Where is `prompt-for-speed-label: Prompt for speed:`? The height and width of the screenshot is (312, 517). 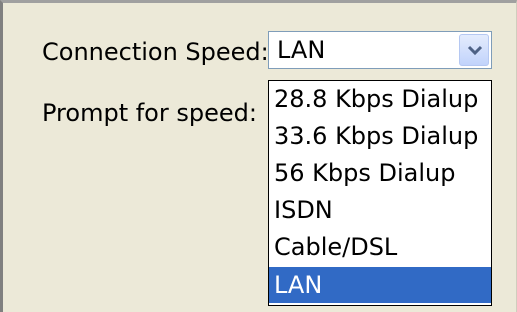
prompt-for-speed-label: Prompt for speed: is located at coordinates (149, 113).